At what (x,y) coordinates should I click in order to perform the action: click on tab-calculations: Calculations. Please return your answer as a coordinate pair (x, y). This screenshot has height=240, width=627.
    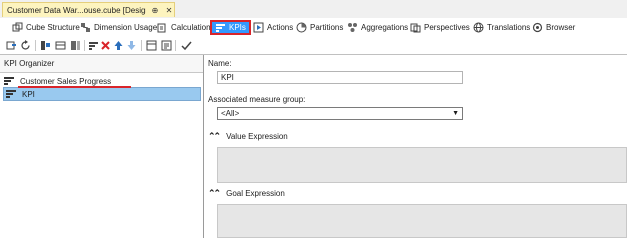
    Looking at the image, I should click on (186, 27).